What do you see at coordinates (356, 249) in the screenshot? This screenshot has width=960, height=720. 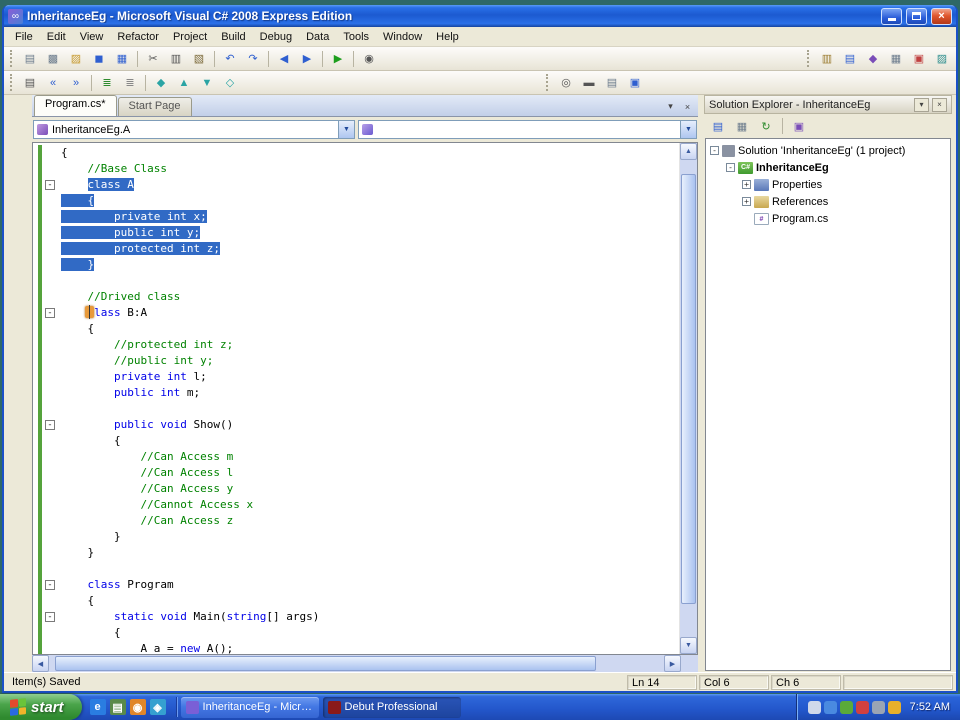 I see `code-line: protected int z;` at bounding box center [356, 249].